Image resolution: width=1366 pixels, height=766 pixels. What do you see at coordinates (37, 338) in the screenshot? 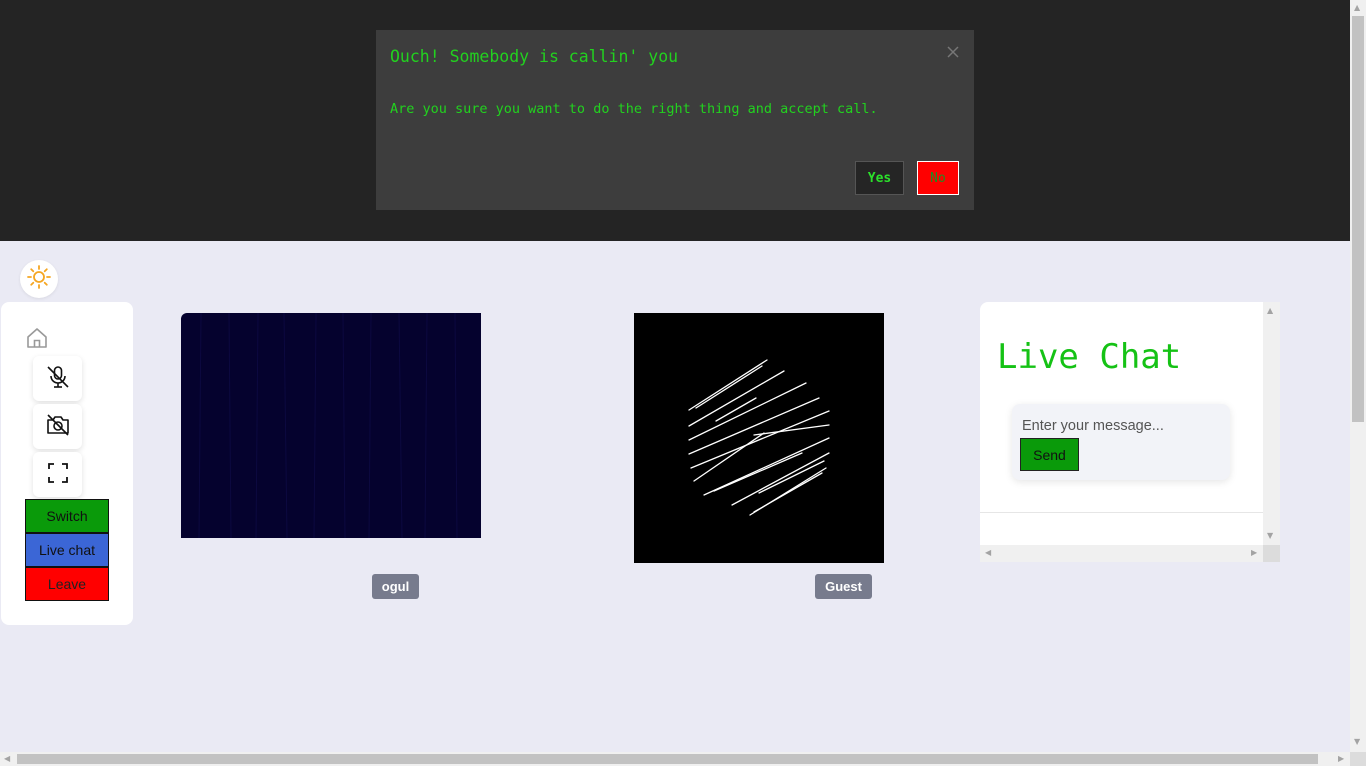
I see `home-icon` at bounding box center [37, 338].